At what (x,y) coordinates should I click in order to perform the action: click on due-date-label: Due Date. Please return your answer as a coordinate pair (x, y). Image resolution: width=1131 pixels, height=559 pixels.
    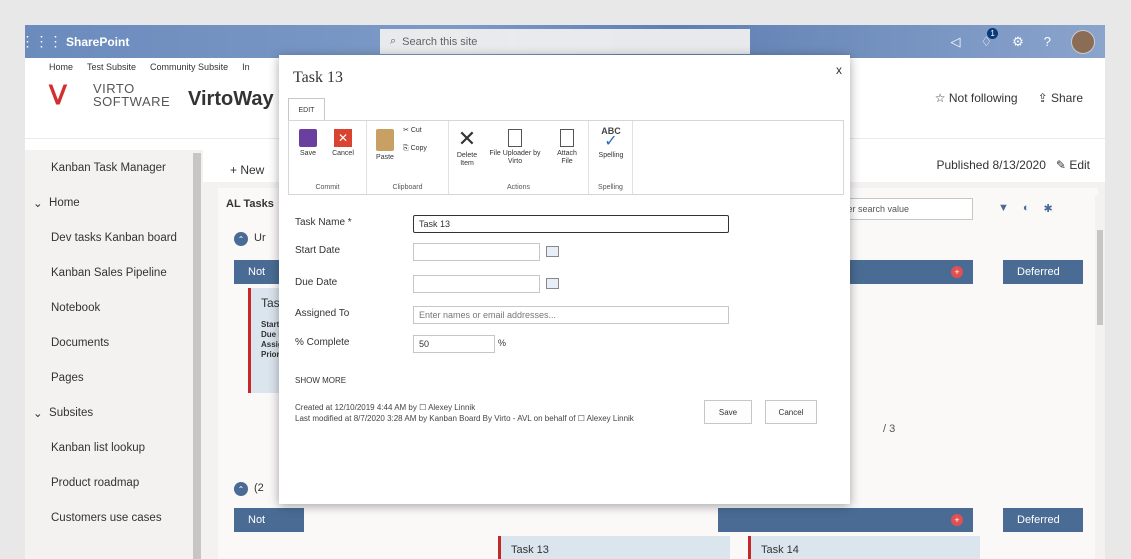
    Looking at the image, I should click on (316, 282).